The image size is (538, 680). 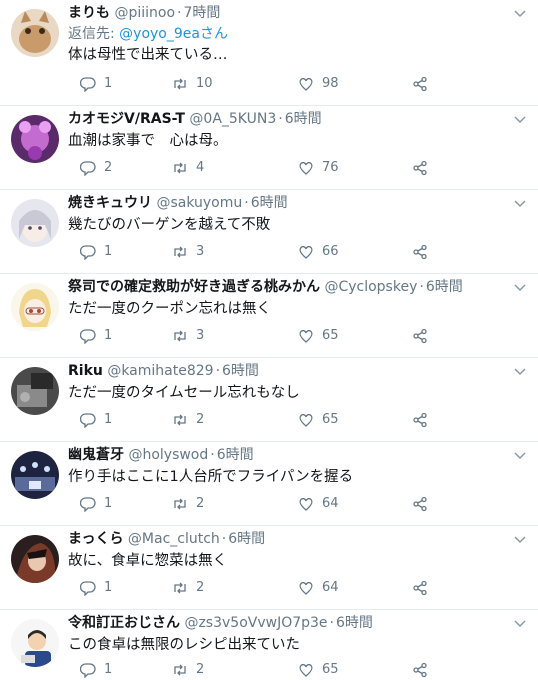 I want to click on like-button: 66, so click(x=318, y=252).